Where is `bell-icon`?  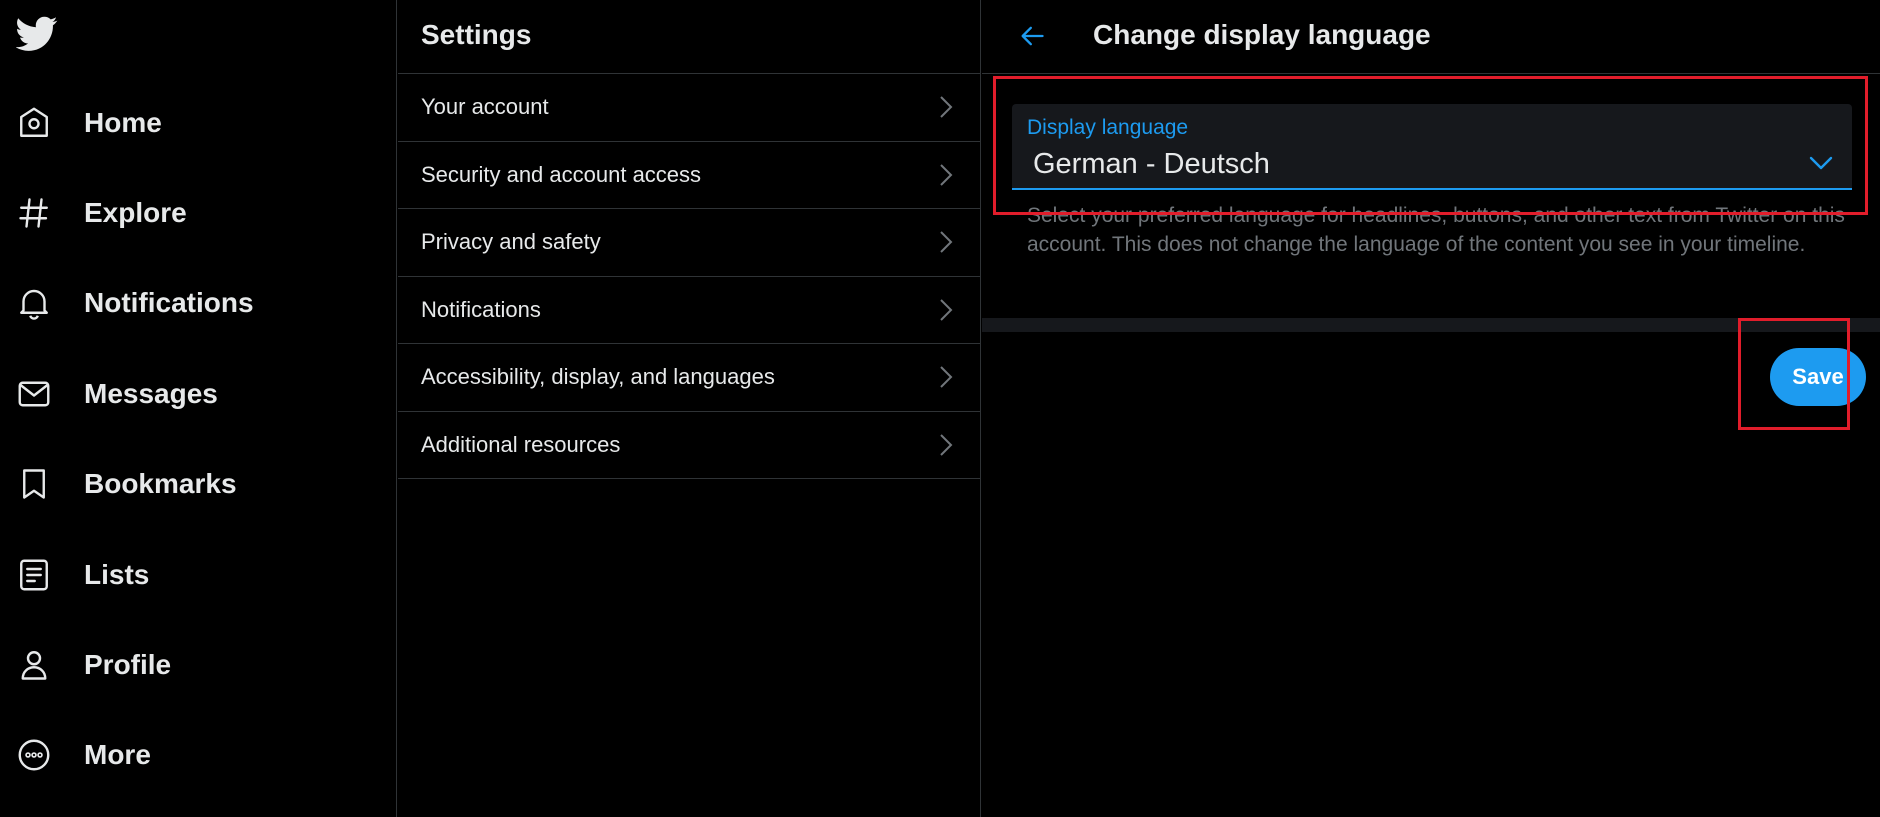
bell-icon is located at coordinates (34, 303).